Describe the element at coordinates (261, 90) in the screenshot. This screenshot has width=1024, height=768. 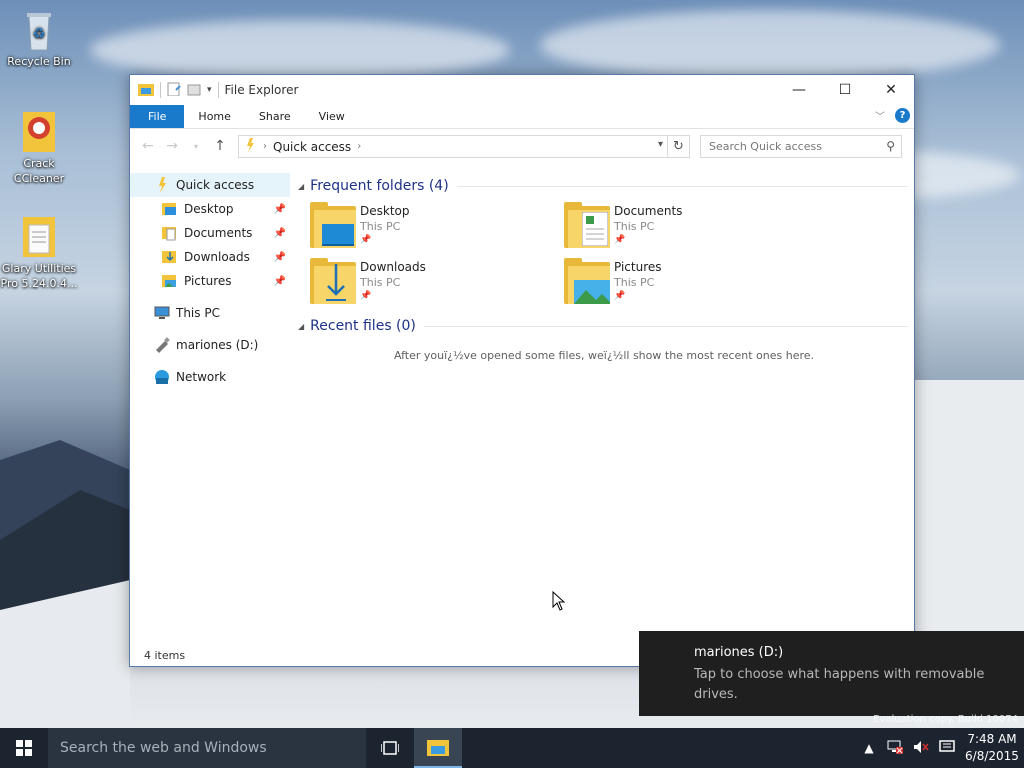
I see `window-title: File Explorer` at that location.